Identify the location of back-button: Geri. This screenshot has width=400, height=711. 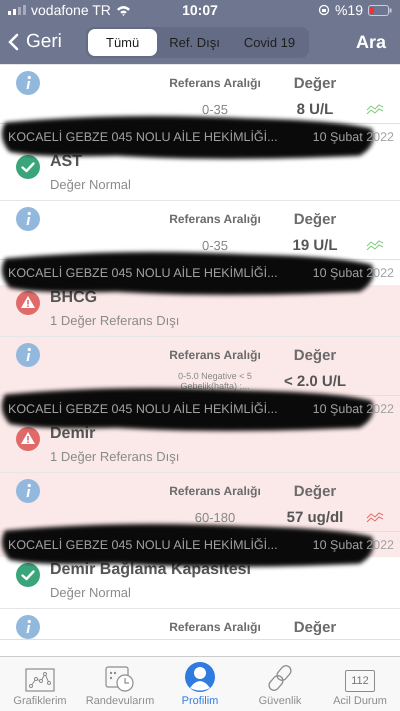
(43, 42).